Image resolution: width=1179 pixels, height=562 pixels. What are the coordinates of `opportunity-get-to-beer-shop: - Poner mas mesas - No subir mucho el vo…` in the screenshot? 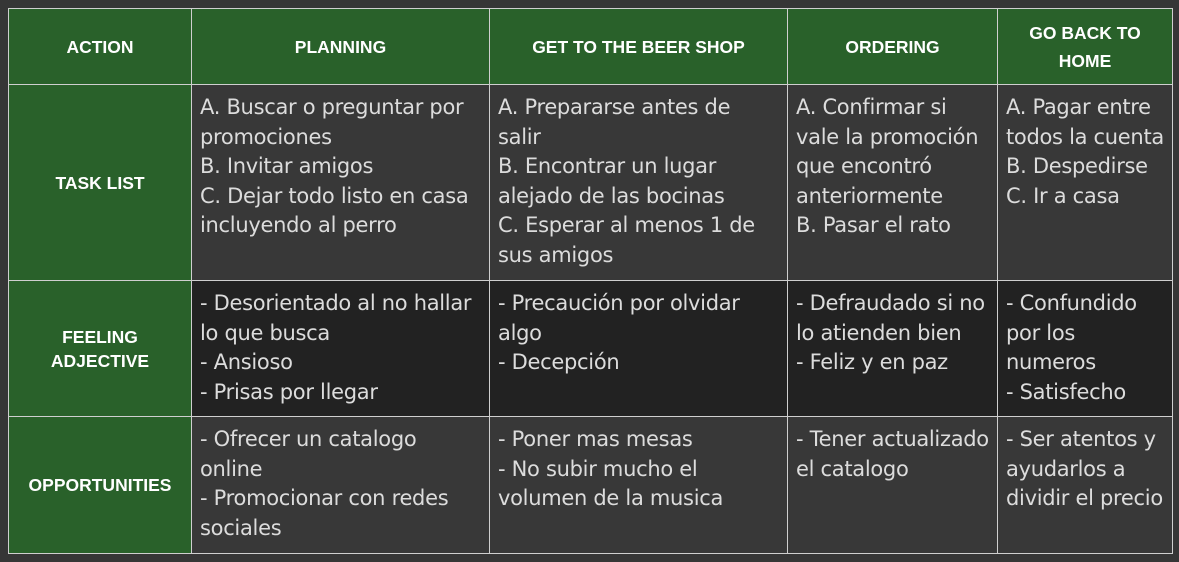 It's located at (638, 485).